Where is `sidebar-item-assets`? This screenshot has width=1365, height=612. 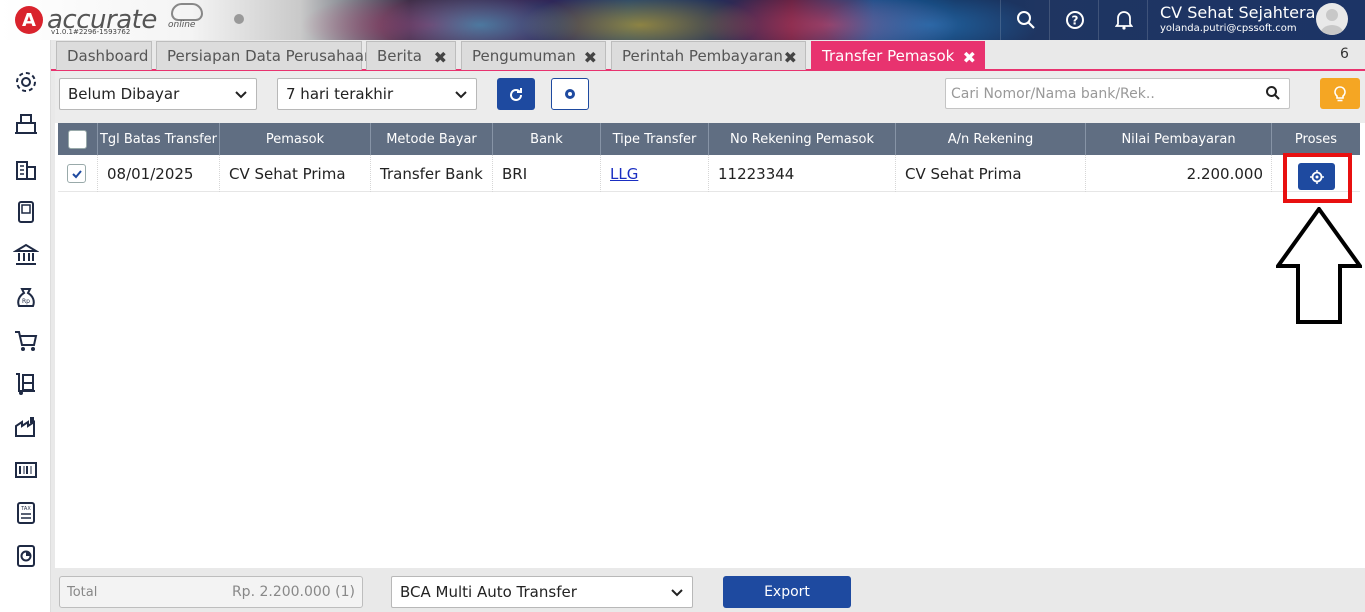 sidebar-item-assets is located at coordinates (26, 470).